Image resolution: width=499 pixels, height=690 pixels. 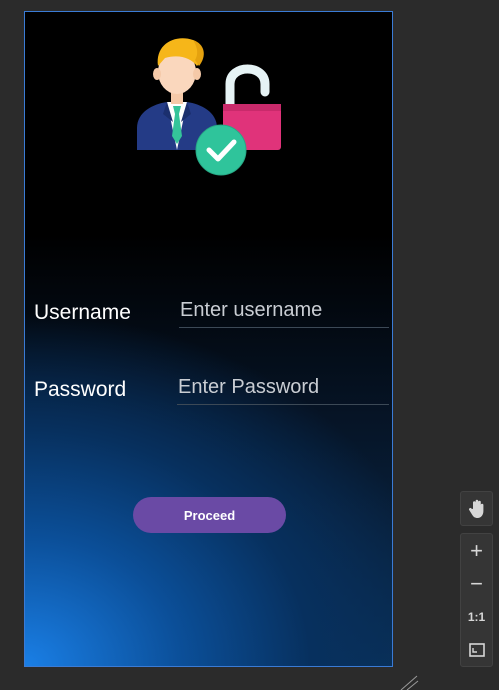 I want to click on hand-icon, so click(x=476, y=508).